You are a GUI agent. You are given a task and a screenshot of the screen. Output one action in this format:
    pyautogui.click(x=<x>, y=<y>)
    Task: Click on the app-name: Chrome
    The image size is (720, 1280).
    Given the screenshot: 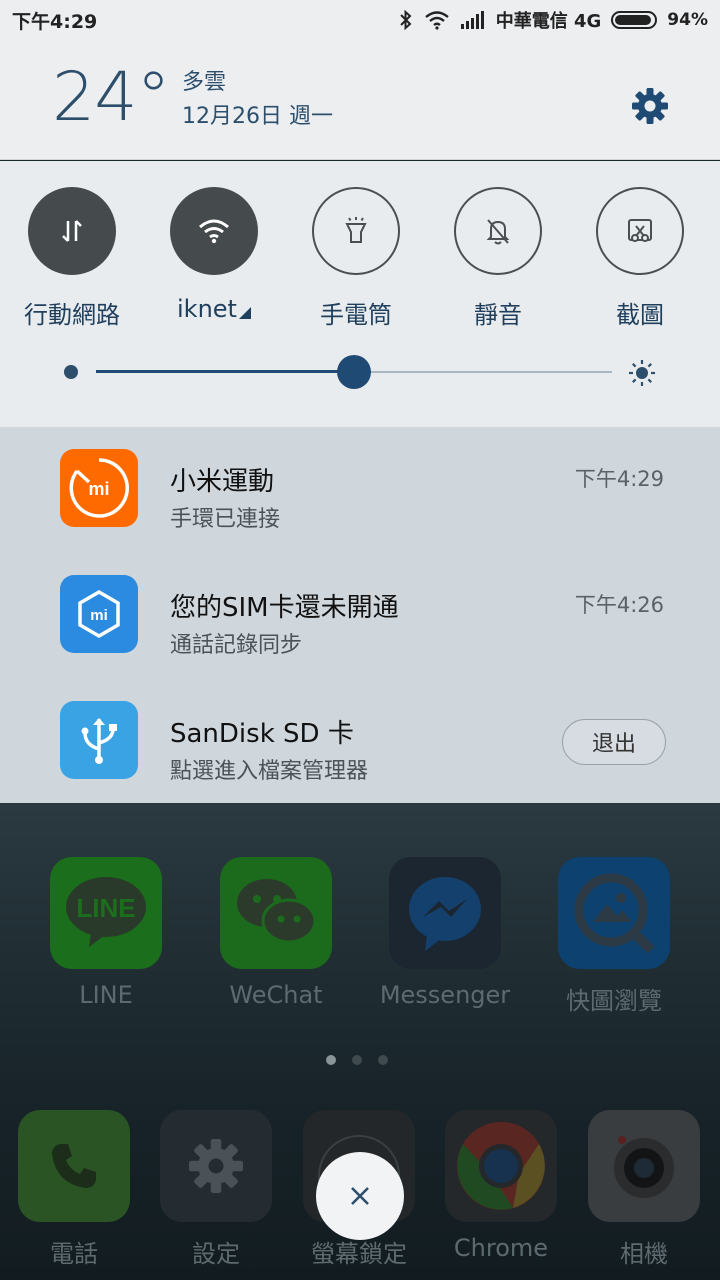 What is the action you would take?
    pyautogui.click(x=501, y=1248)
    